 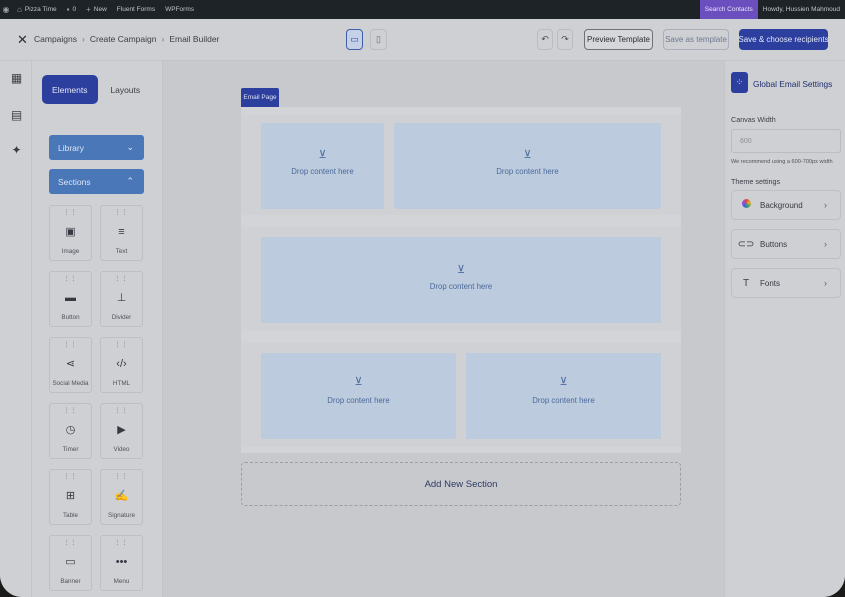 I want to click on admin-link-wpforms: WPForms, so click(x=179, y=9).